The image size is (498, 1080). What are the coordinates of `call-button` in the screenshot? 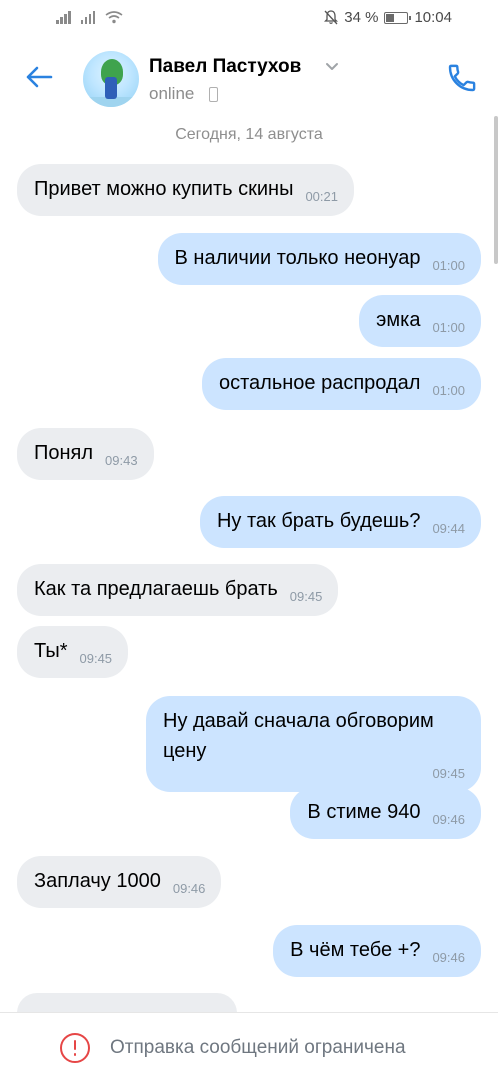 It's located at (462, 78).